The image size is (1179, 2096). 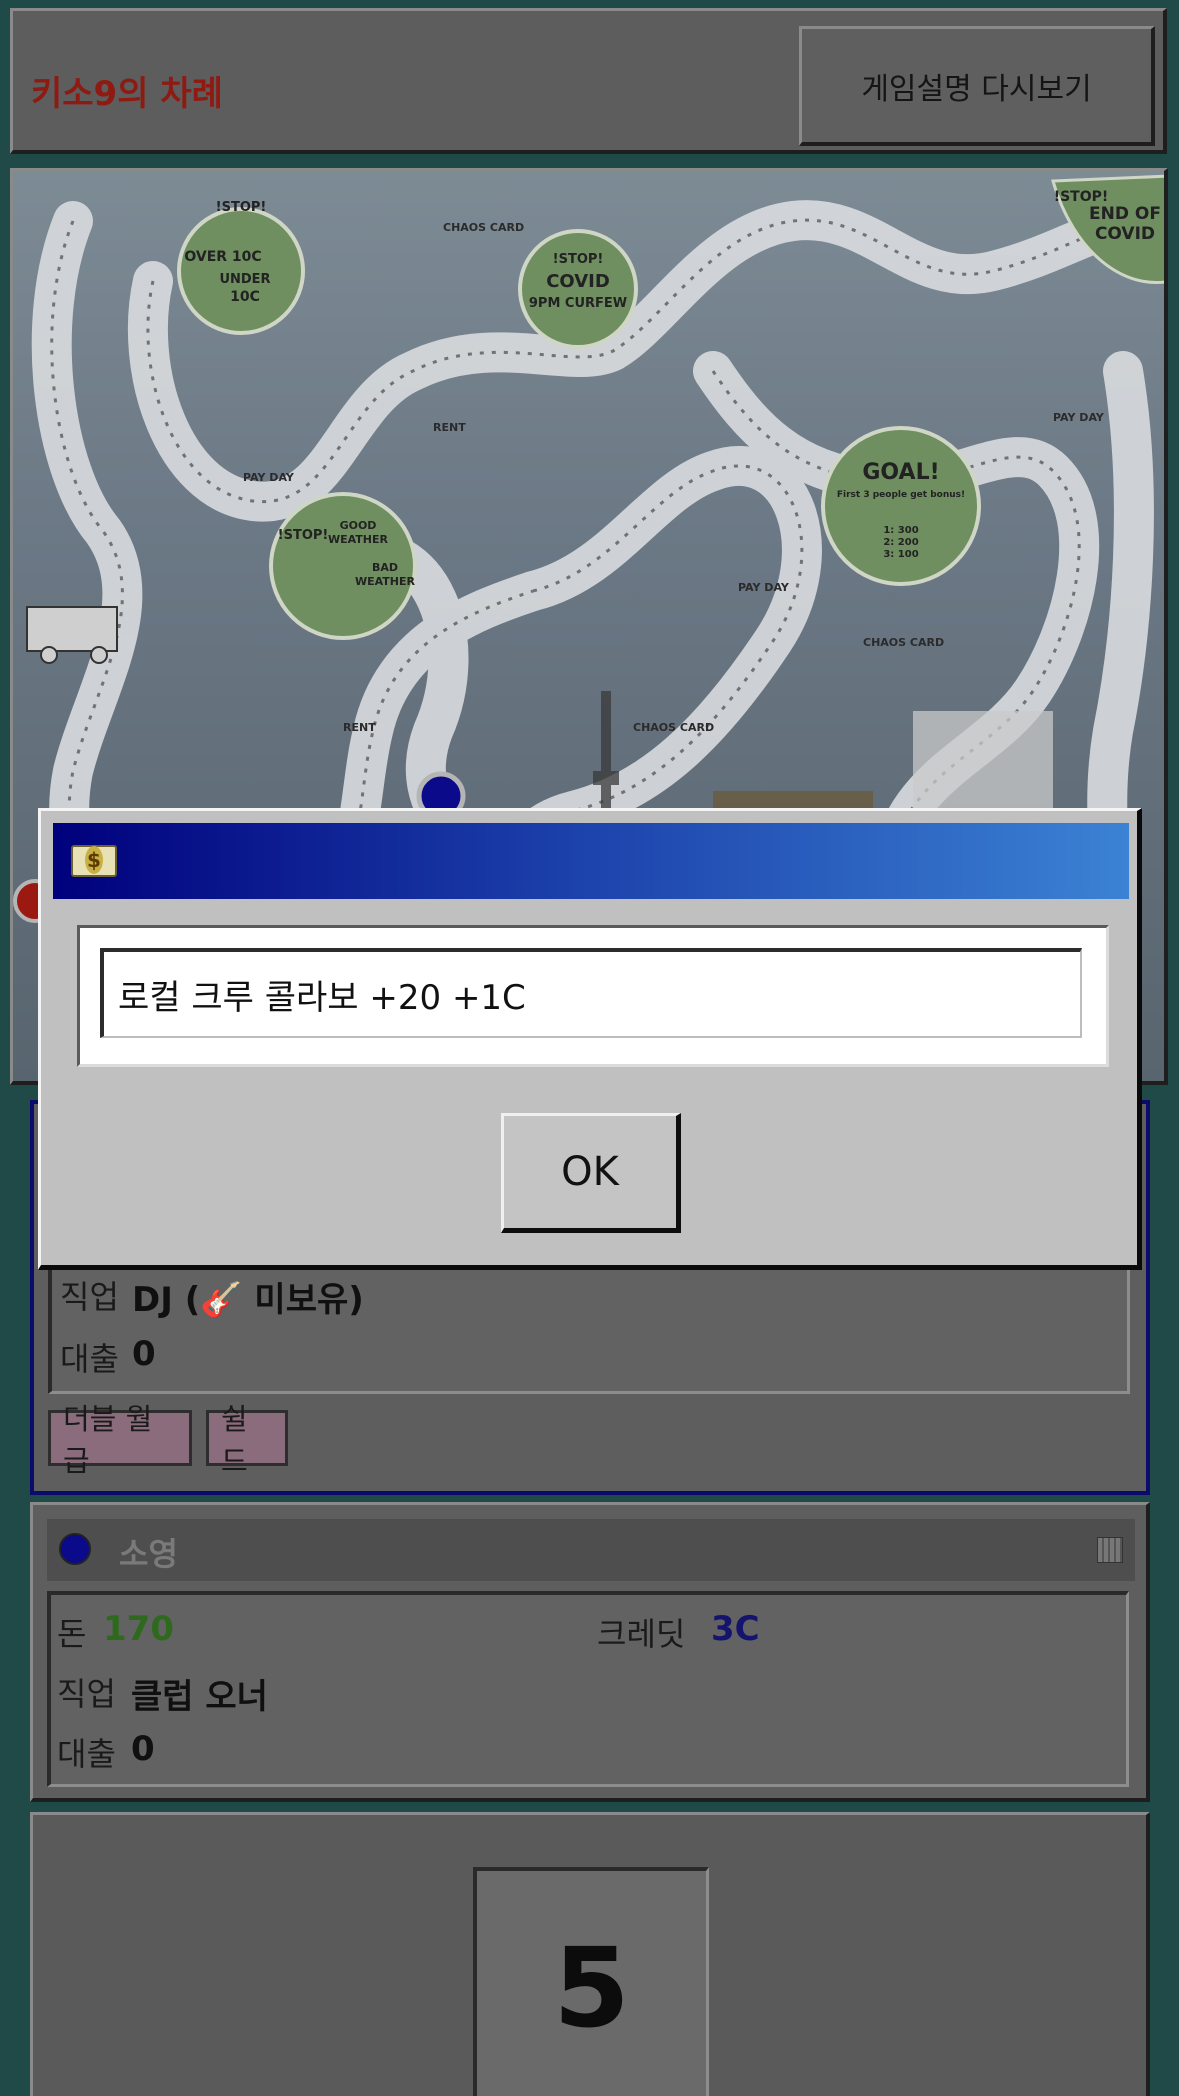 I want to click on view-rules-button: 게임설명 다시보기, so click(x=977, y=86).